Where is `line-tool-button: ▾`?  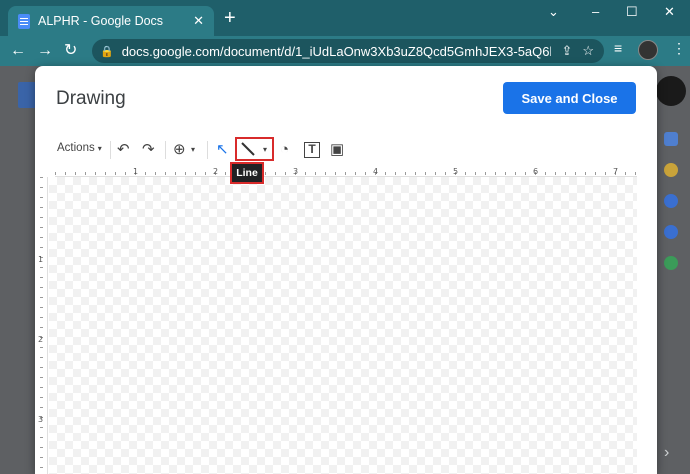 line-tool-button: ▾ is located at coordinates (254, 149).